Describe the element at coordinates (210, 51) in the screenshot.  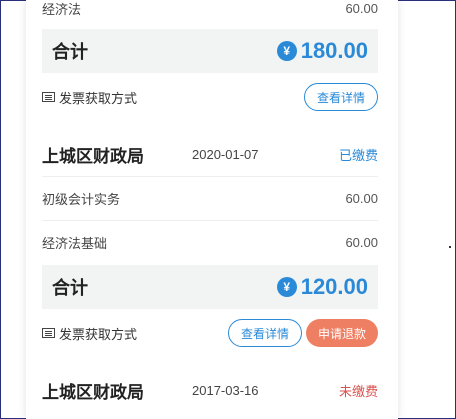
I see `total-row: 合计 ¥ 180.00` at that location.